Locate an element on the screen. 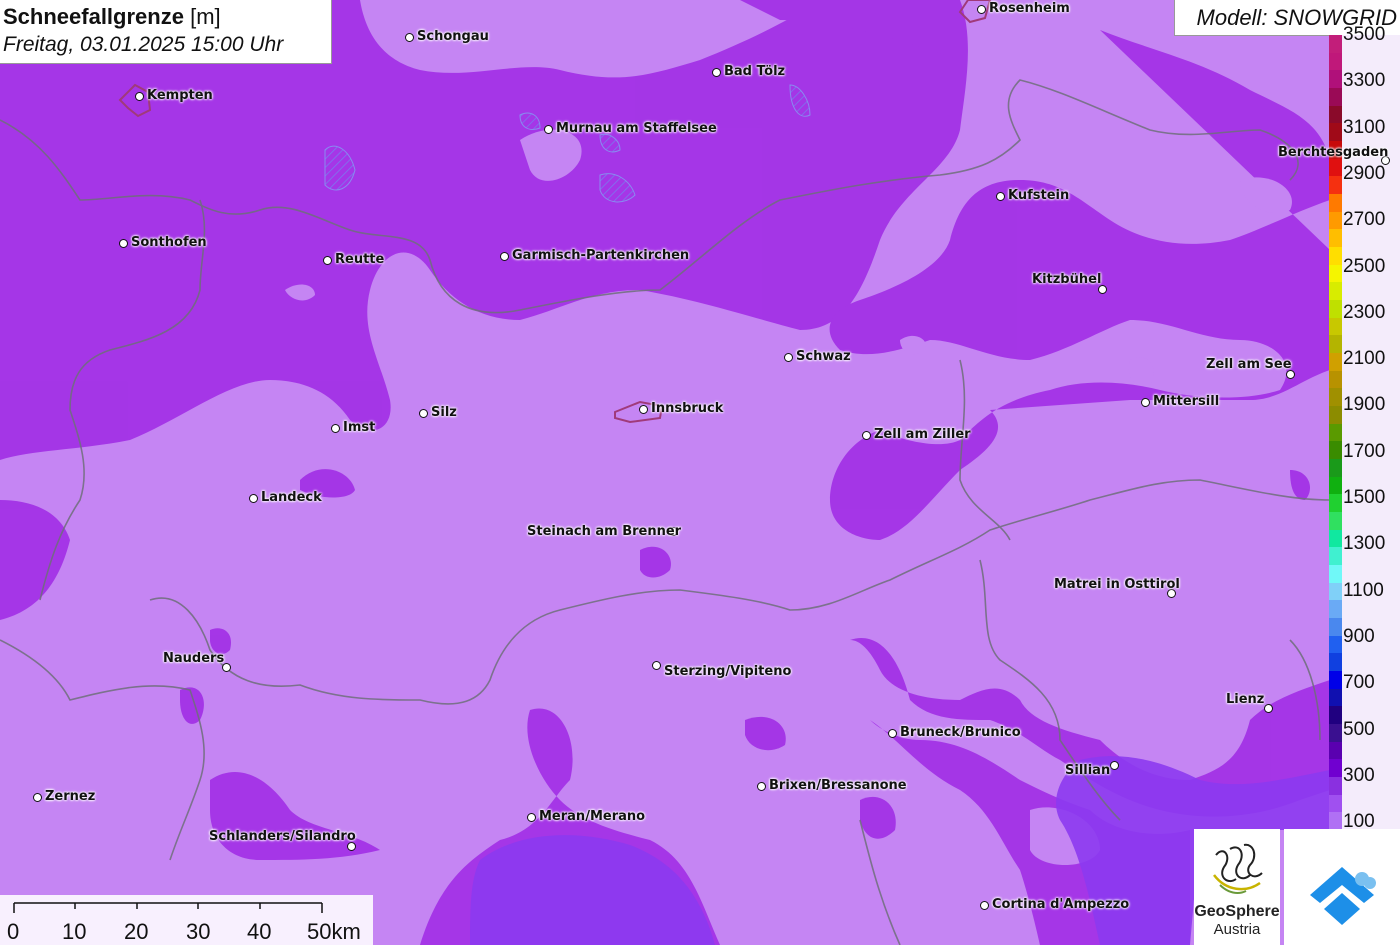 The image size is (1400, 945). legend-label: 300 is located at coordinates (1359, 775).